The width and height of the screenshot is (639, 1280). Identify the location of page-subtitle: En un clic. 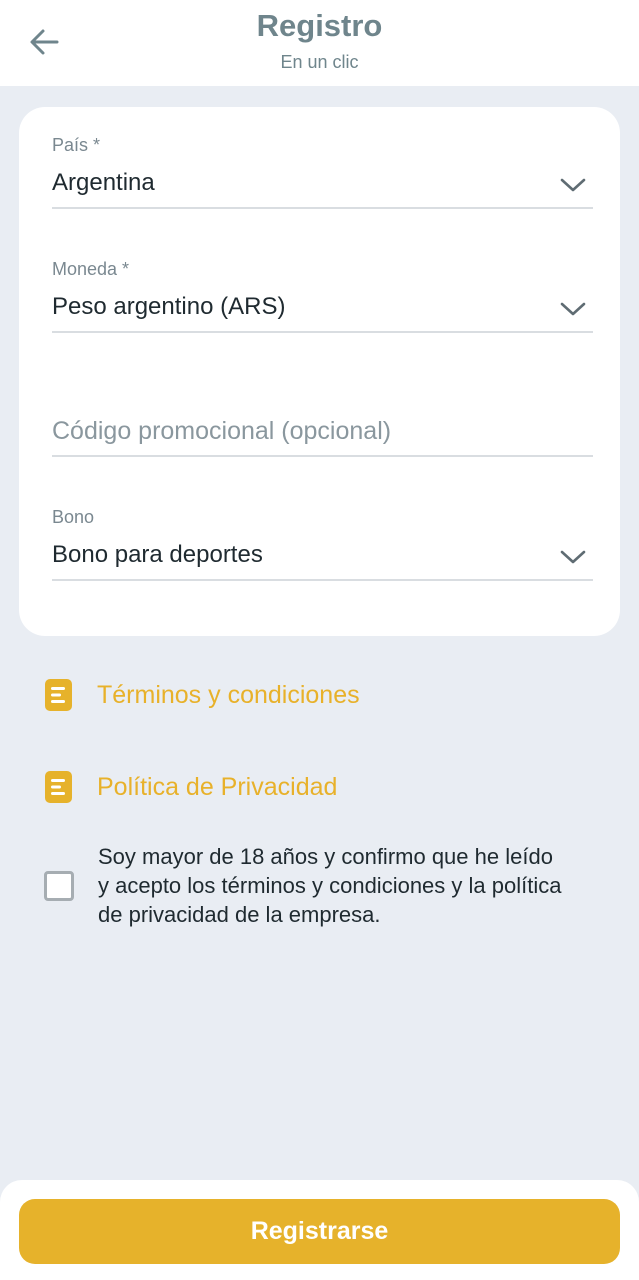
(319, 62).